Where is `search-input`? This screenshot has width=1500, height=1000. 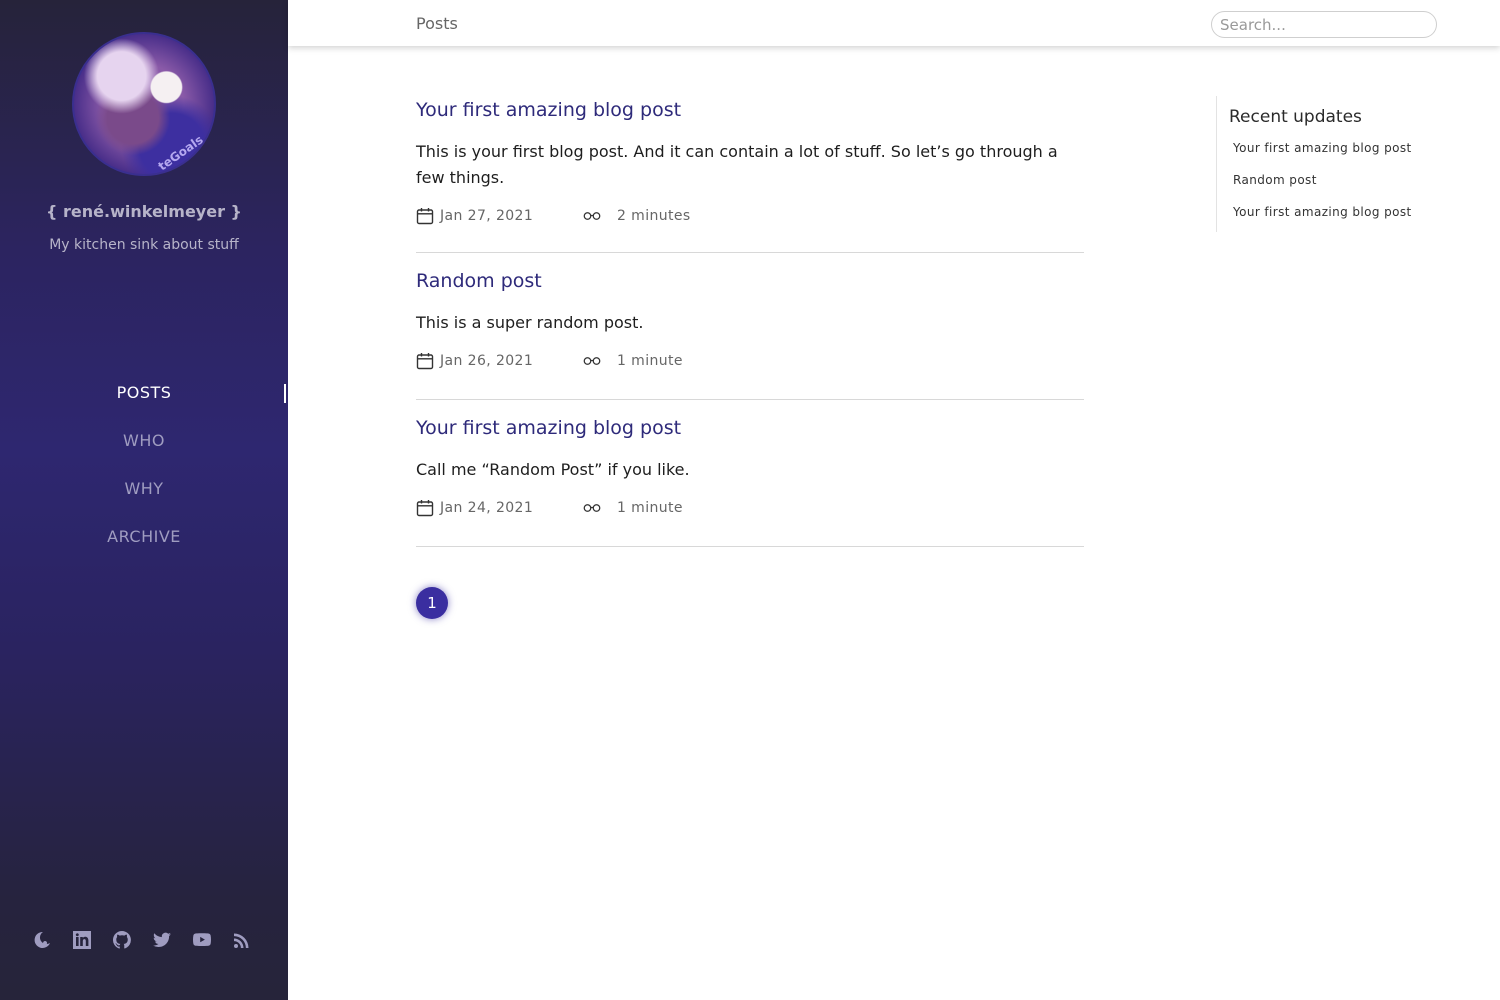
search-input is located at coordinates (1324, 24).